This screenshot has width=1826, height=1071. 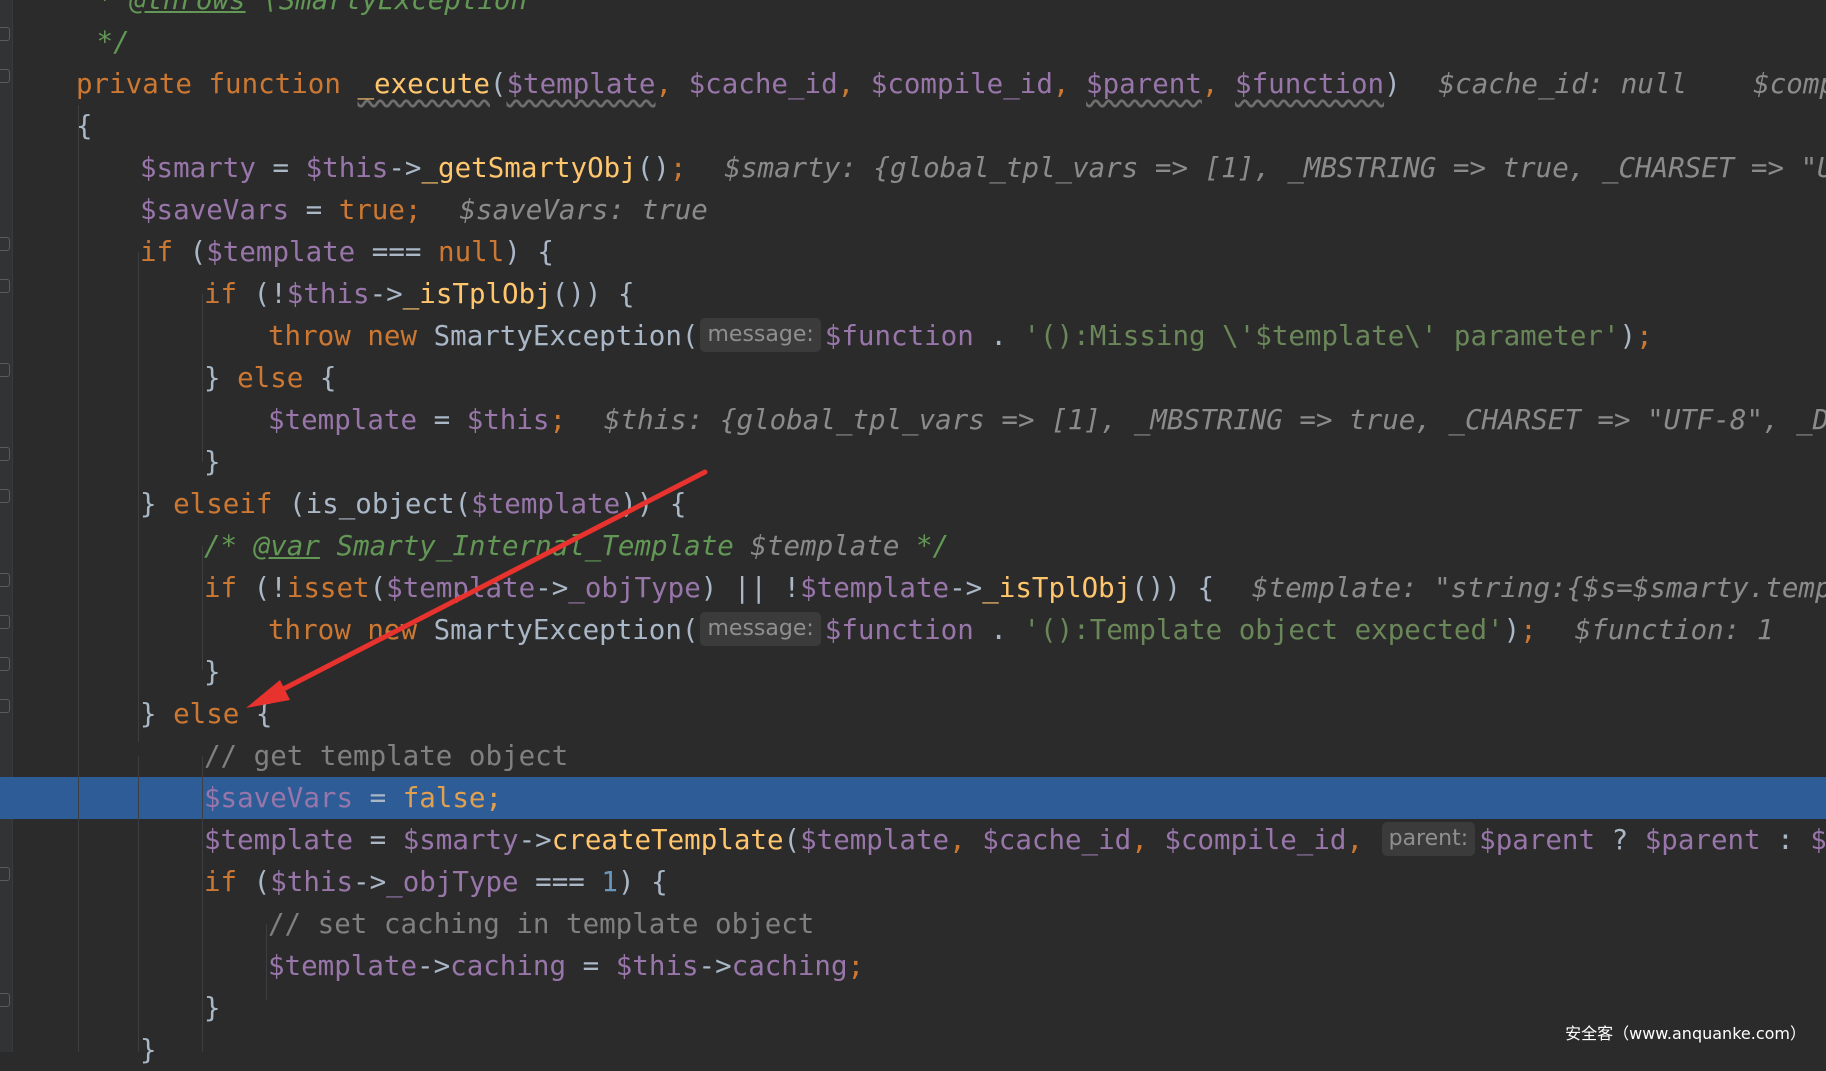 I want to click on watermark-text: 安全客（www.anquanke.com）, so click(x=1685, y=1033).